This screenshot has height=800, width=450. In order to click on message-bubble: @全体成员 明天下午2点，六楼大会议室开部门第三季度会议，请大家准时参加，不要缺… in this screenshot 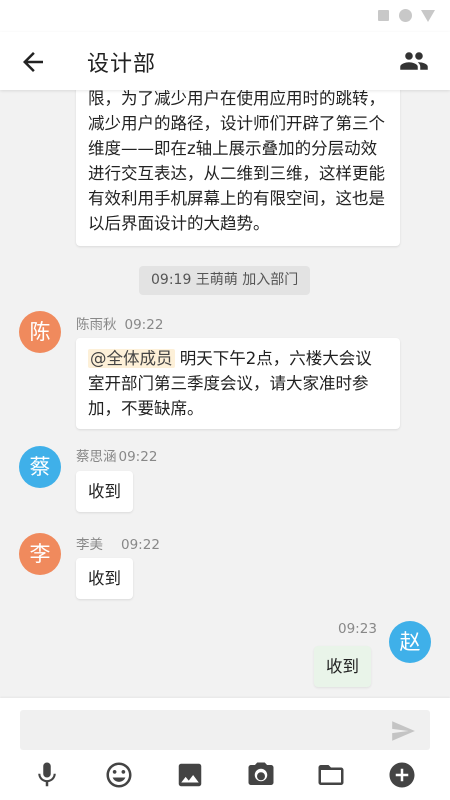, I will do `click(238, 383)`.